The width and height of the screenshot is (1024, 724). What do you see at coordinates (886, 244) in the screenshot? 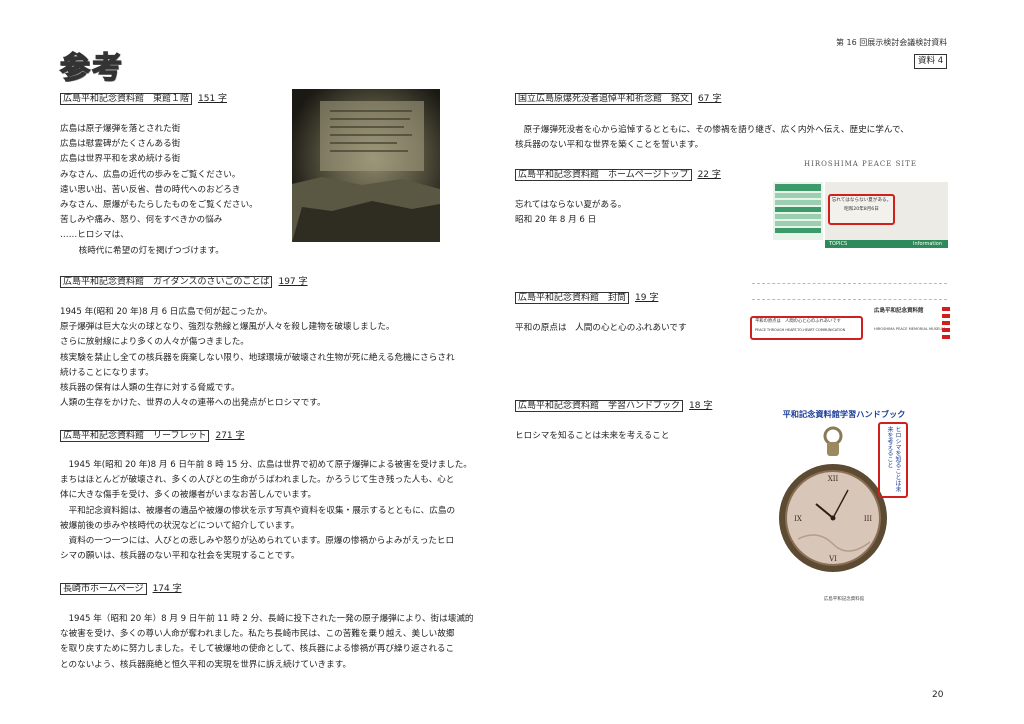
I see `site-topics-bar: TOPICS Information` at bounding box center [886, 244].